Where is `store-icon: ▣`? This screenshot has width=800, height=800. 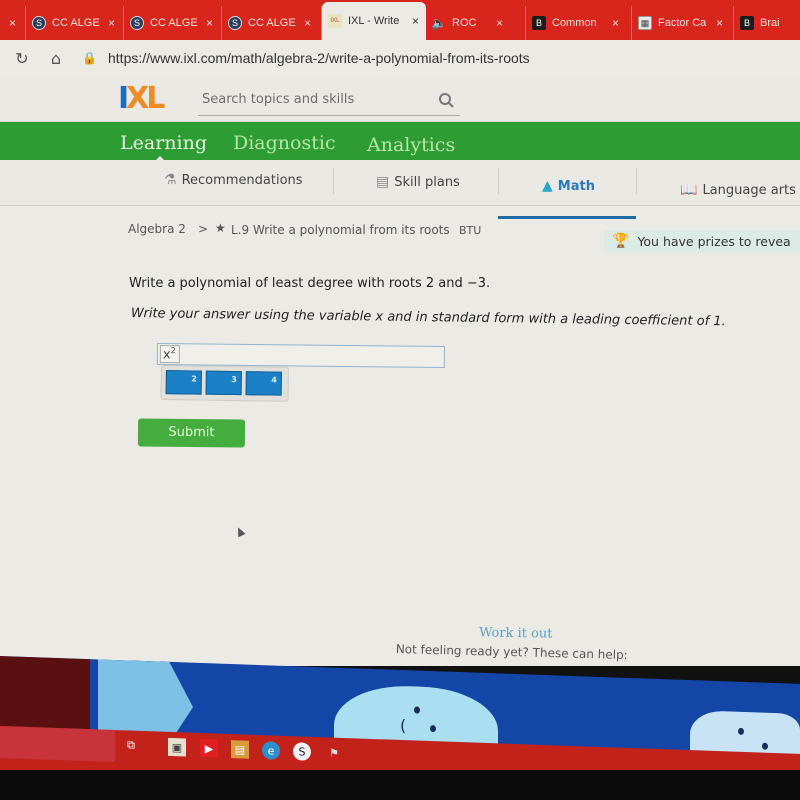
store-icon: ▣ is located at coordinates (177, 747).